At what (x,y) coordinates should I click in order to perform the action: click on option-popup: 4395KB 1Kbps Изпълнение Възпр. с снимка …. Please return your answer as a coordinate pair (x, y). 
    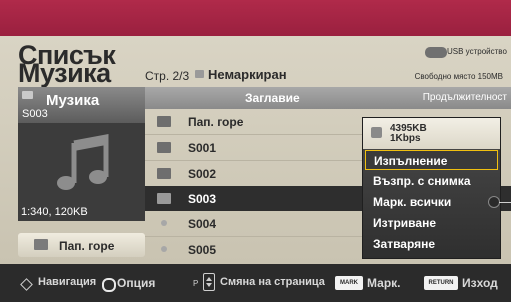
    Looking at the image, I should click on (431, 188).